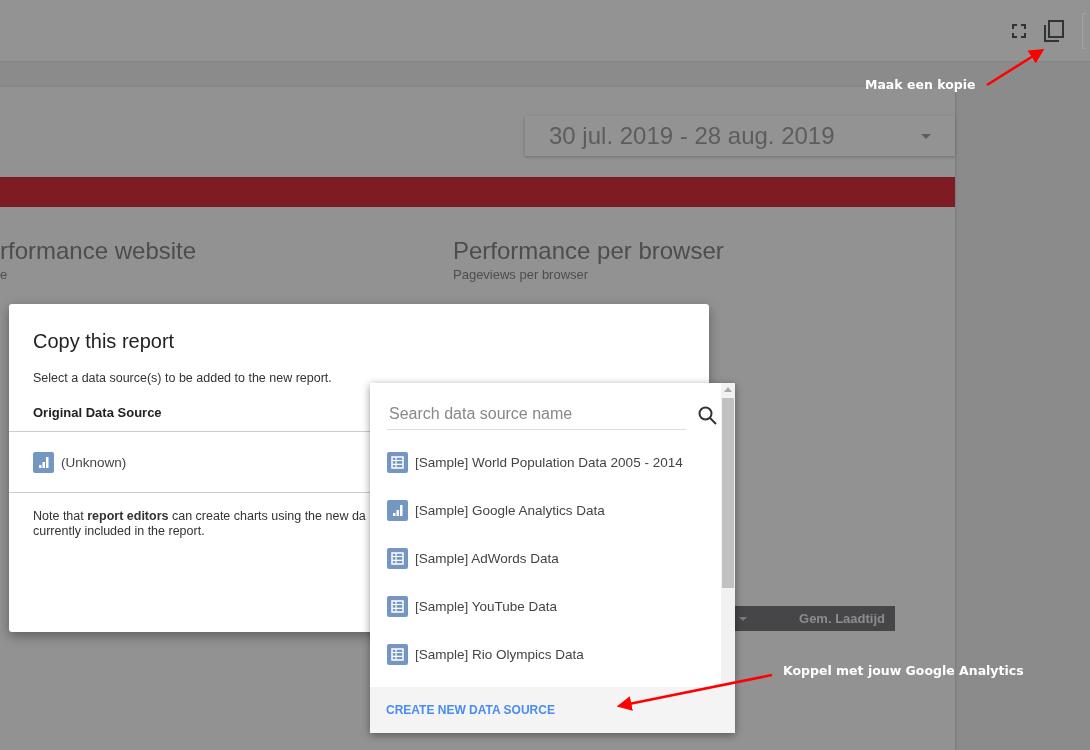  Describe the element at coordinates (903, 670) in the screenshot. I see `annotation-label: Koppel met jouw Google Analytics` at that location.